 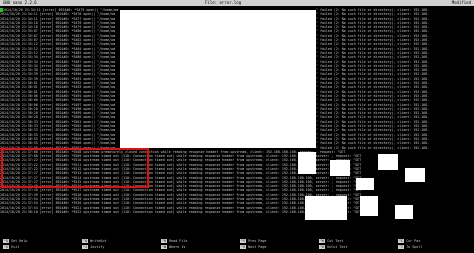 I want to click on file-title: File: error.log, so click(x=223, y=2).